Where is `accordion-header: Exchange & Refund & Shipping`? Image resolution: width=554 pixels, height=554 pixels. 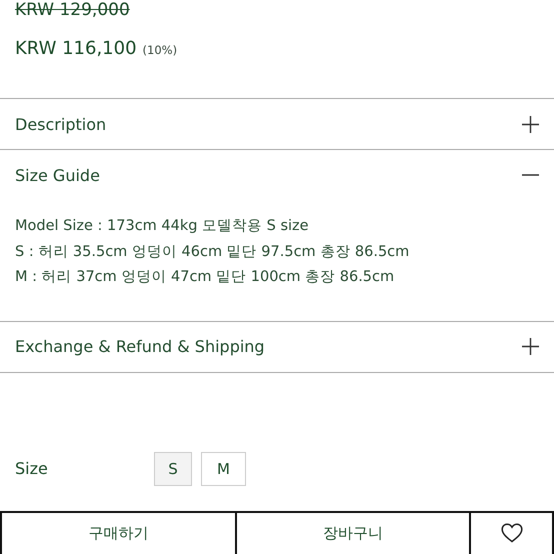 accordion-header: Exchange & Refund & Shipping is located at coordinates (277, 347).